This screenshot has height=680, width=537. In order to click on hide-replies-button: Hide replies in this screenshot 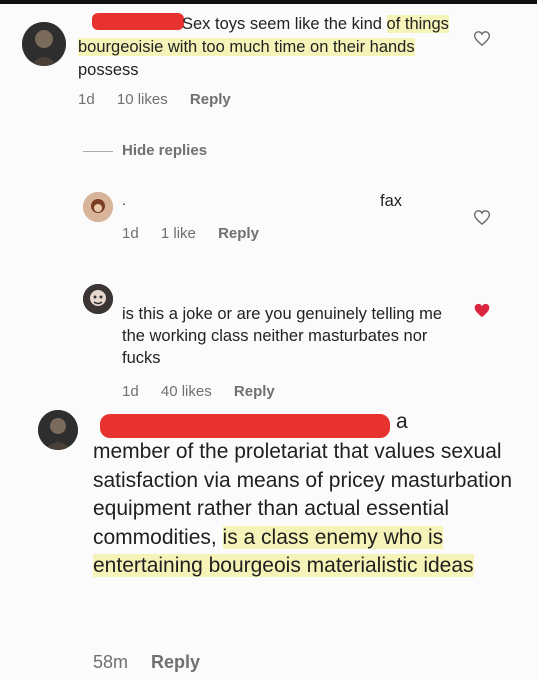, I will do `click(164, 150)`.